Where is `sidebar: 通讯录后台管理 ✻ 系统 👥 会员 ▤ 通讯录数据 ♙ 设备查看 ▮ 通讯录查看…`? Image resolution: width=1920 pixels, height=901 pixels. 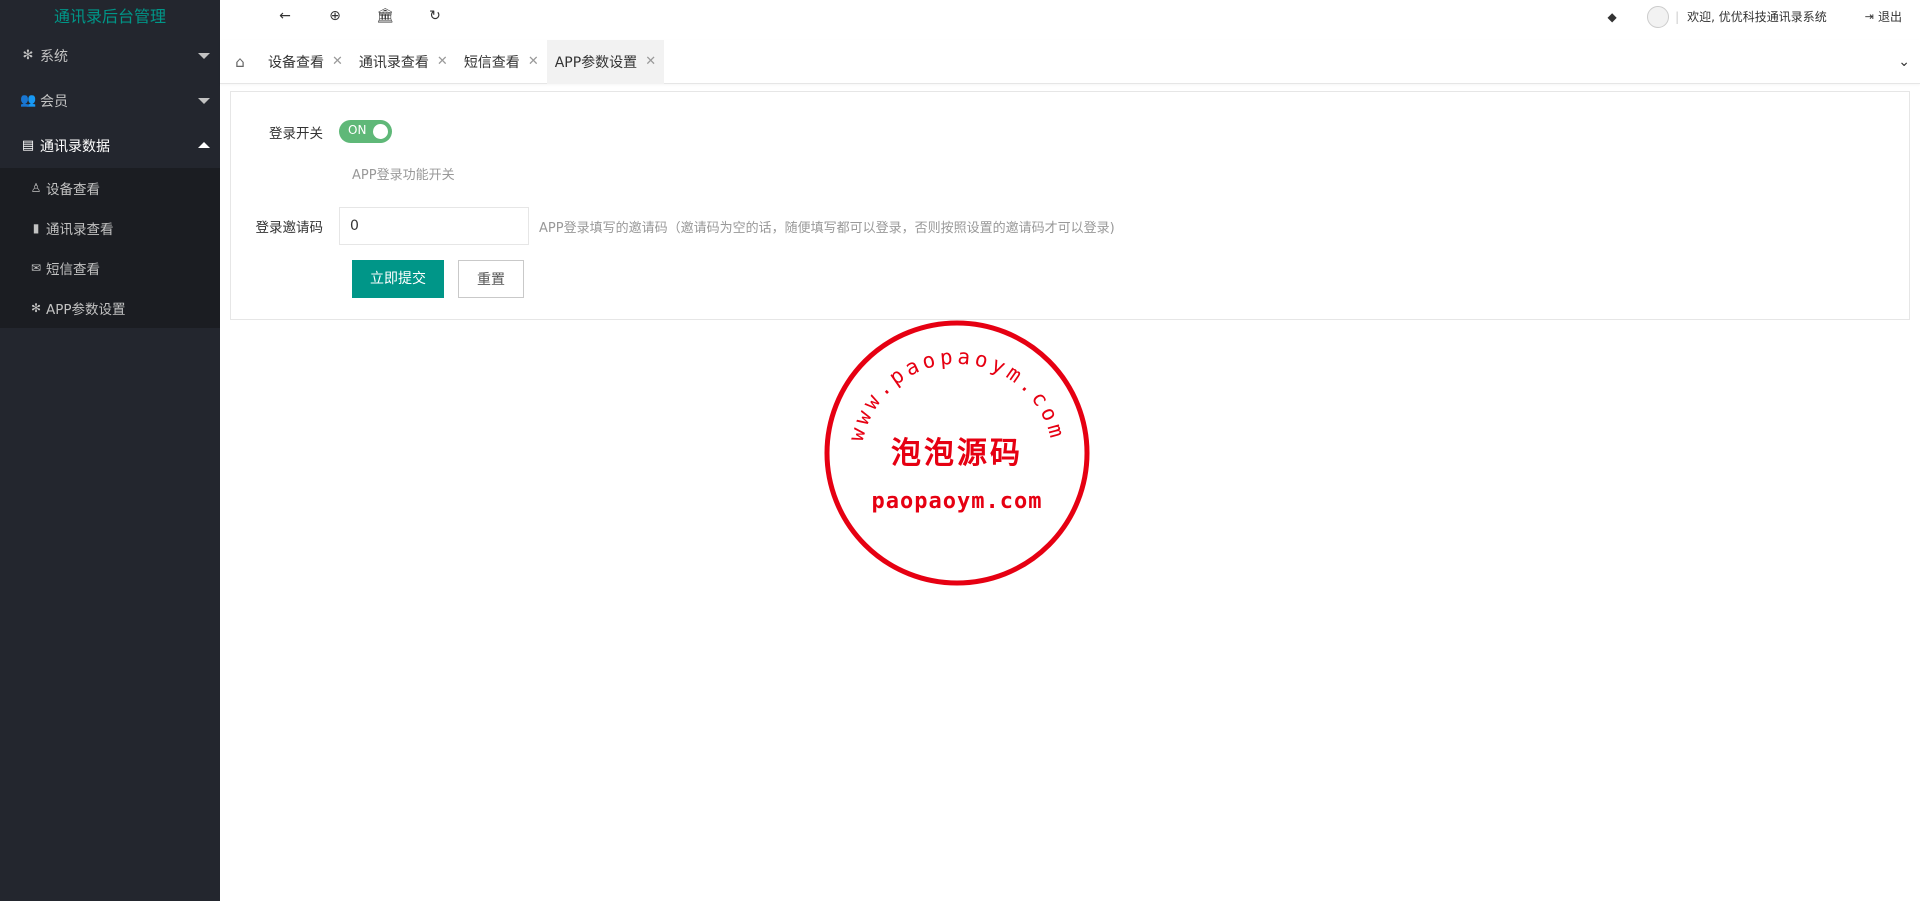 sidebar: 通讯录后台管理 ✻ 系统 👥 会员 ▤ 通讯录数据 ♙ 设备查看 ▮ 通讯录查看… is located at coordinates (110, 450).